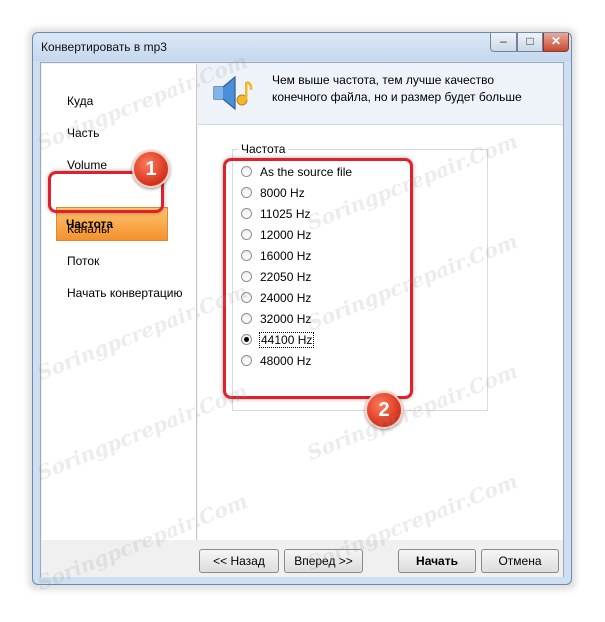 The width and height of the screenshot is (605, 622). What do you see at coordinates (520, 561) in the screenshot?
I see `cancel-button: Отмена` at bounding box center [520, 561].